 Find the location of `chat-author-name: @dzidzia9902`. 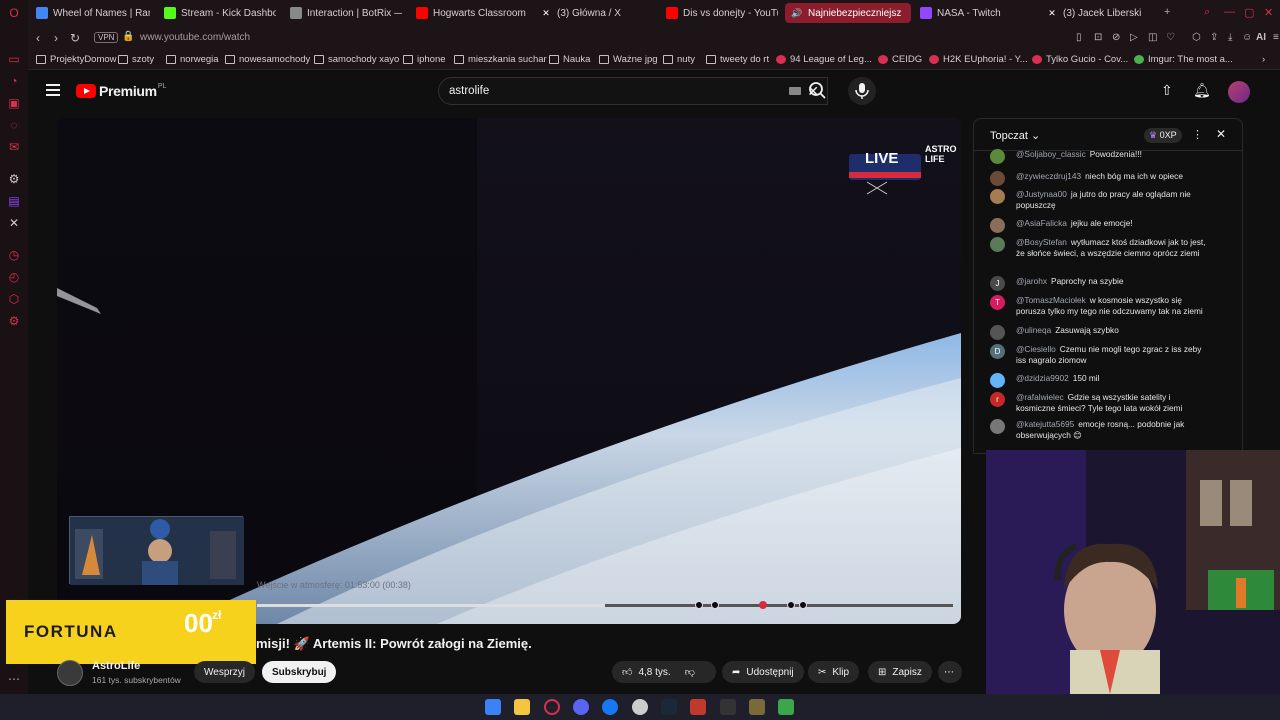

chat-author-name: @dzidzia9902 is located at coordinates (1042, 378).